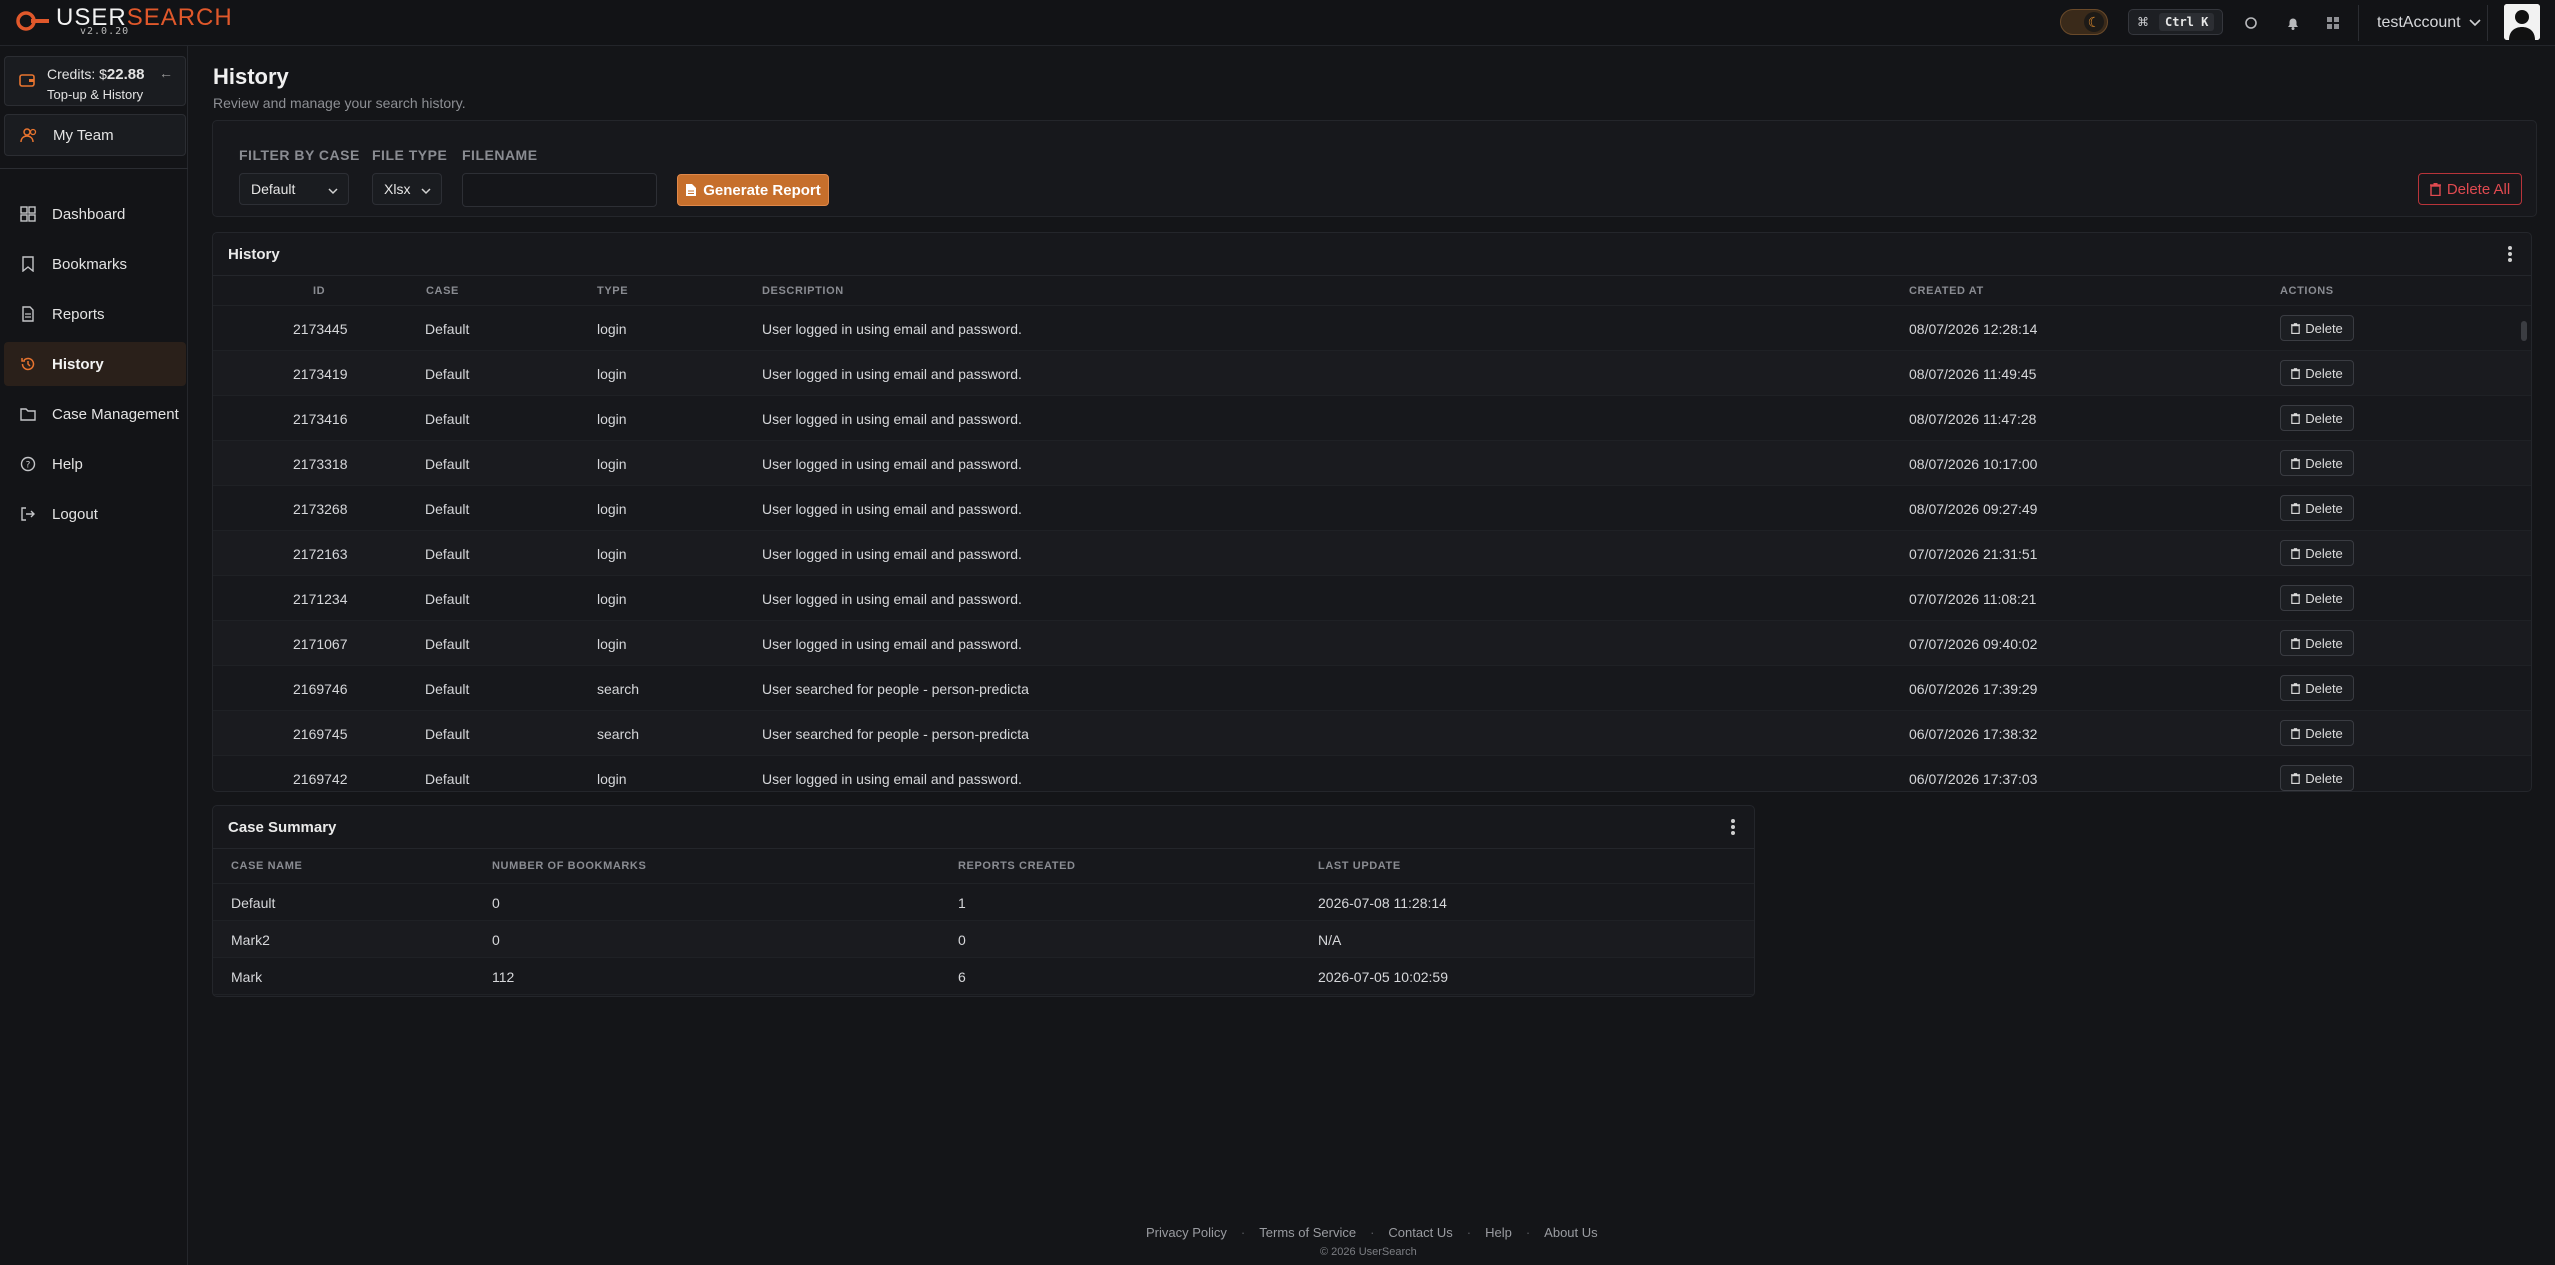  What do you see at coordinates (983, 976) in the screenshot?
I see `table-row: Mark 112 6 2026-07-05 10:02:59` at bounding box center [983, 976].